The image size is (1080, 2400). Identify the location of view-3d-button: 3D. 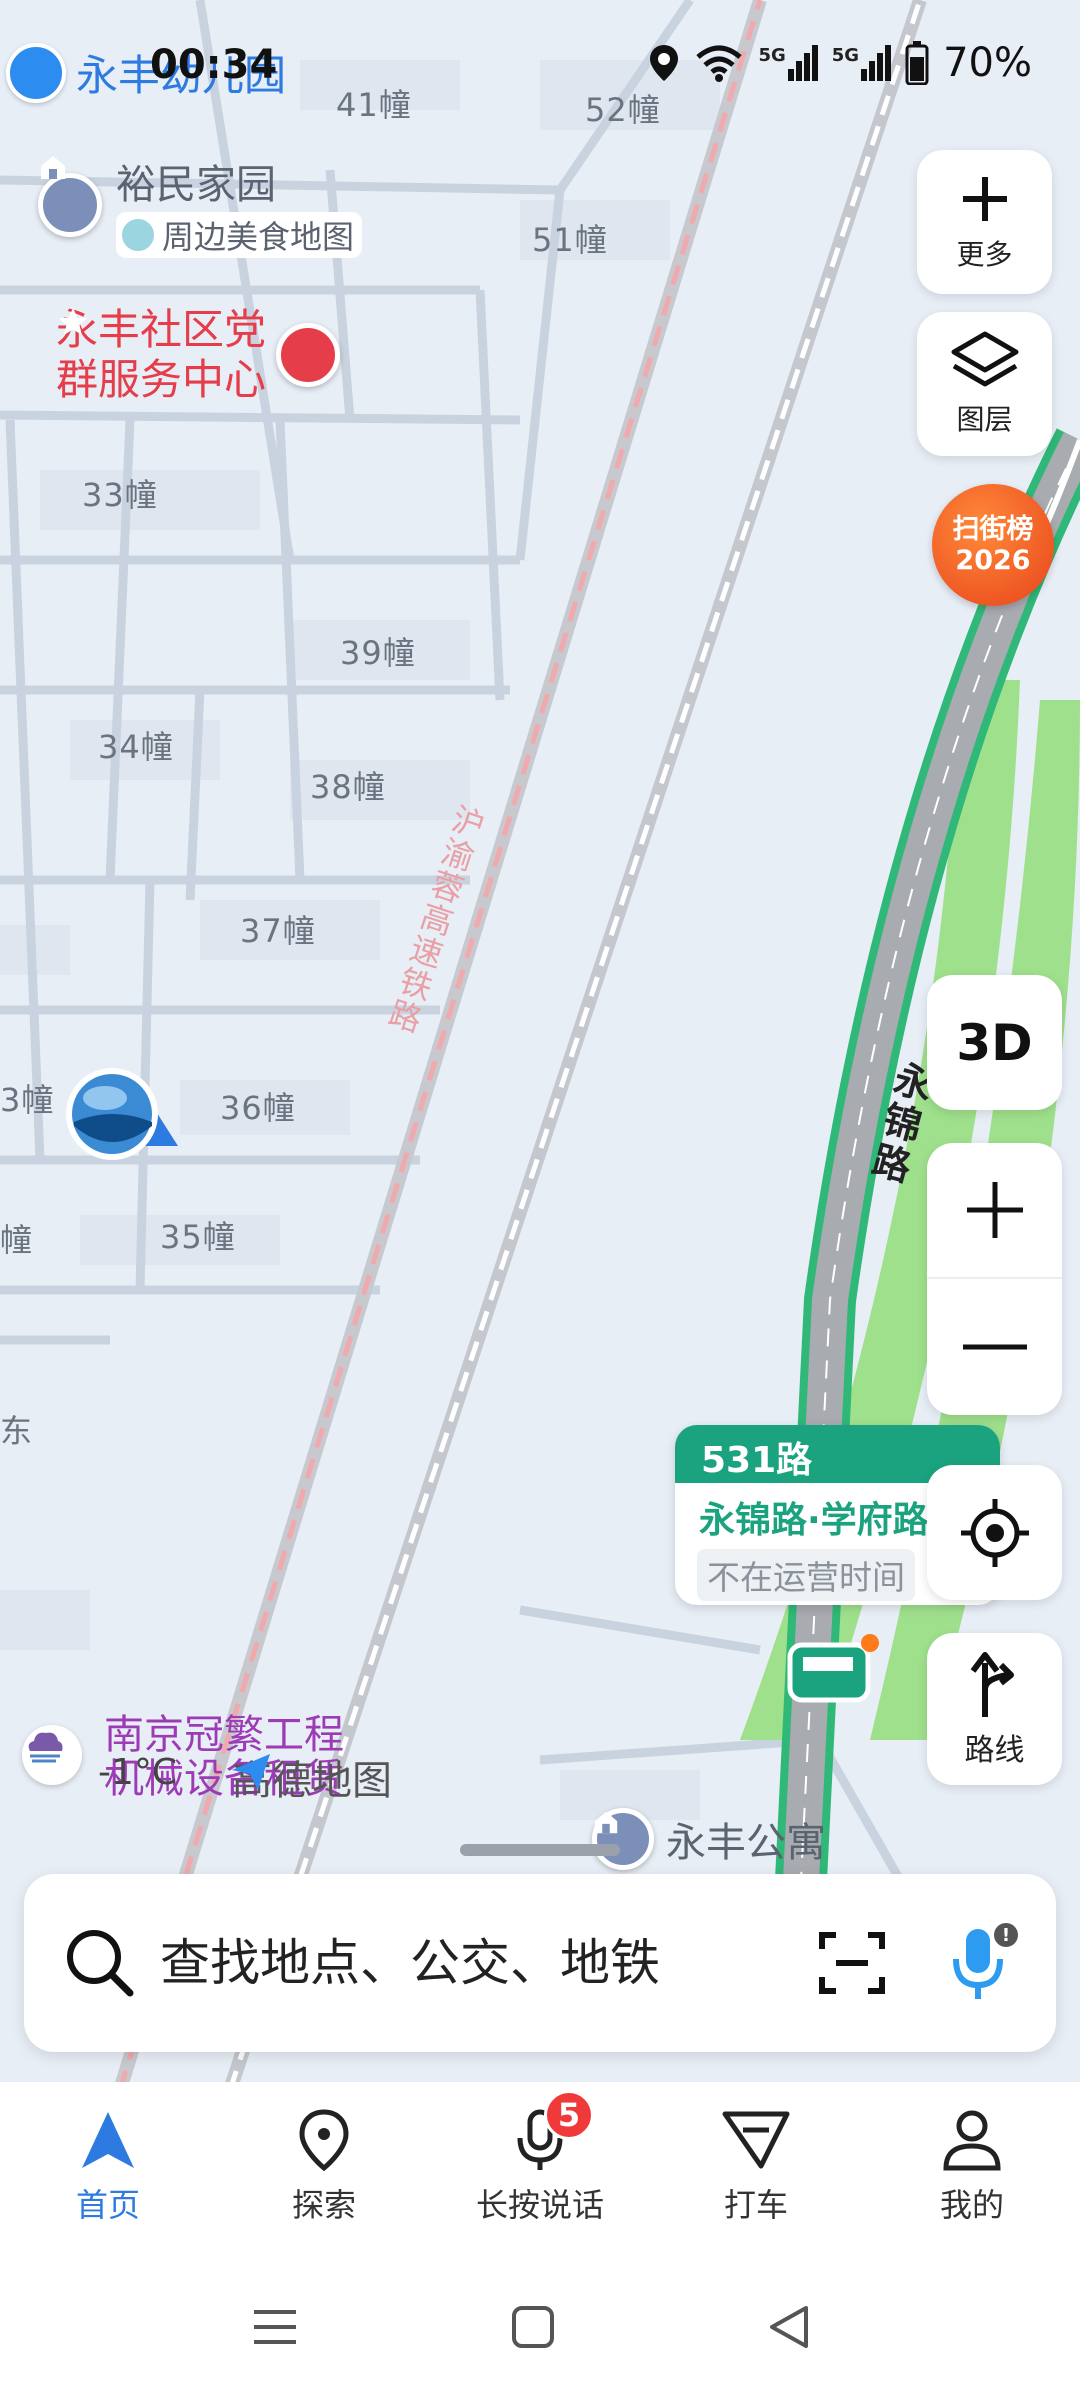
(994, 1042).